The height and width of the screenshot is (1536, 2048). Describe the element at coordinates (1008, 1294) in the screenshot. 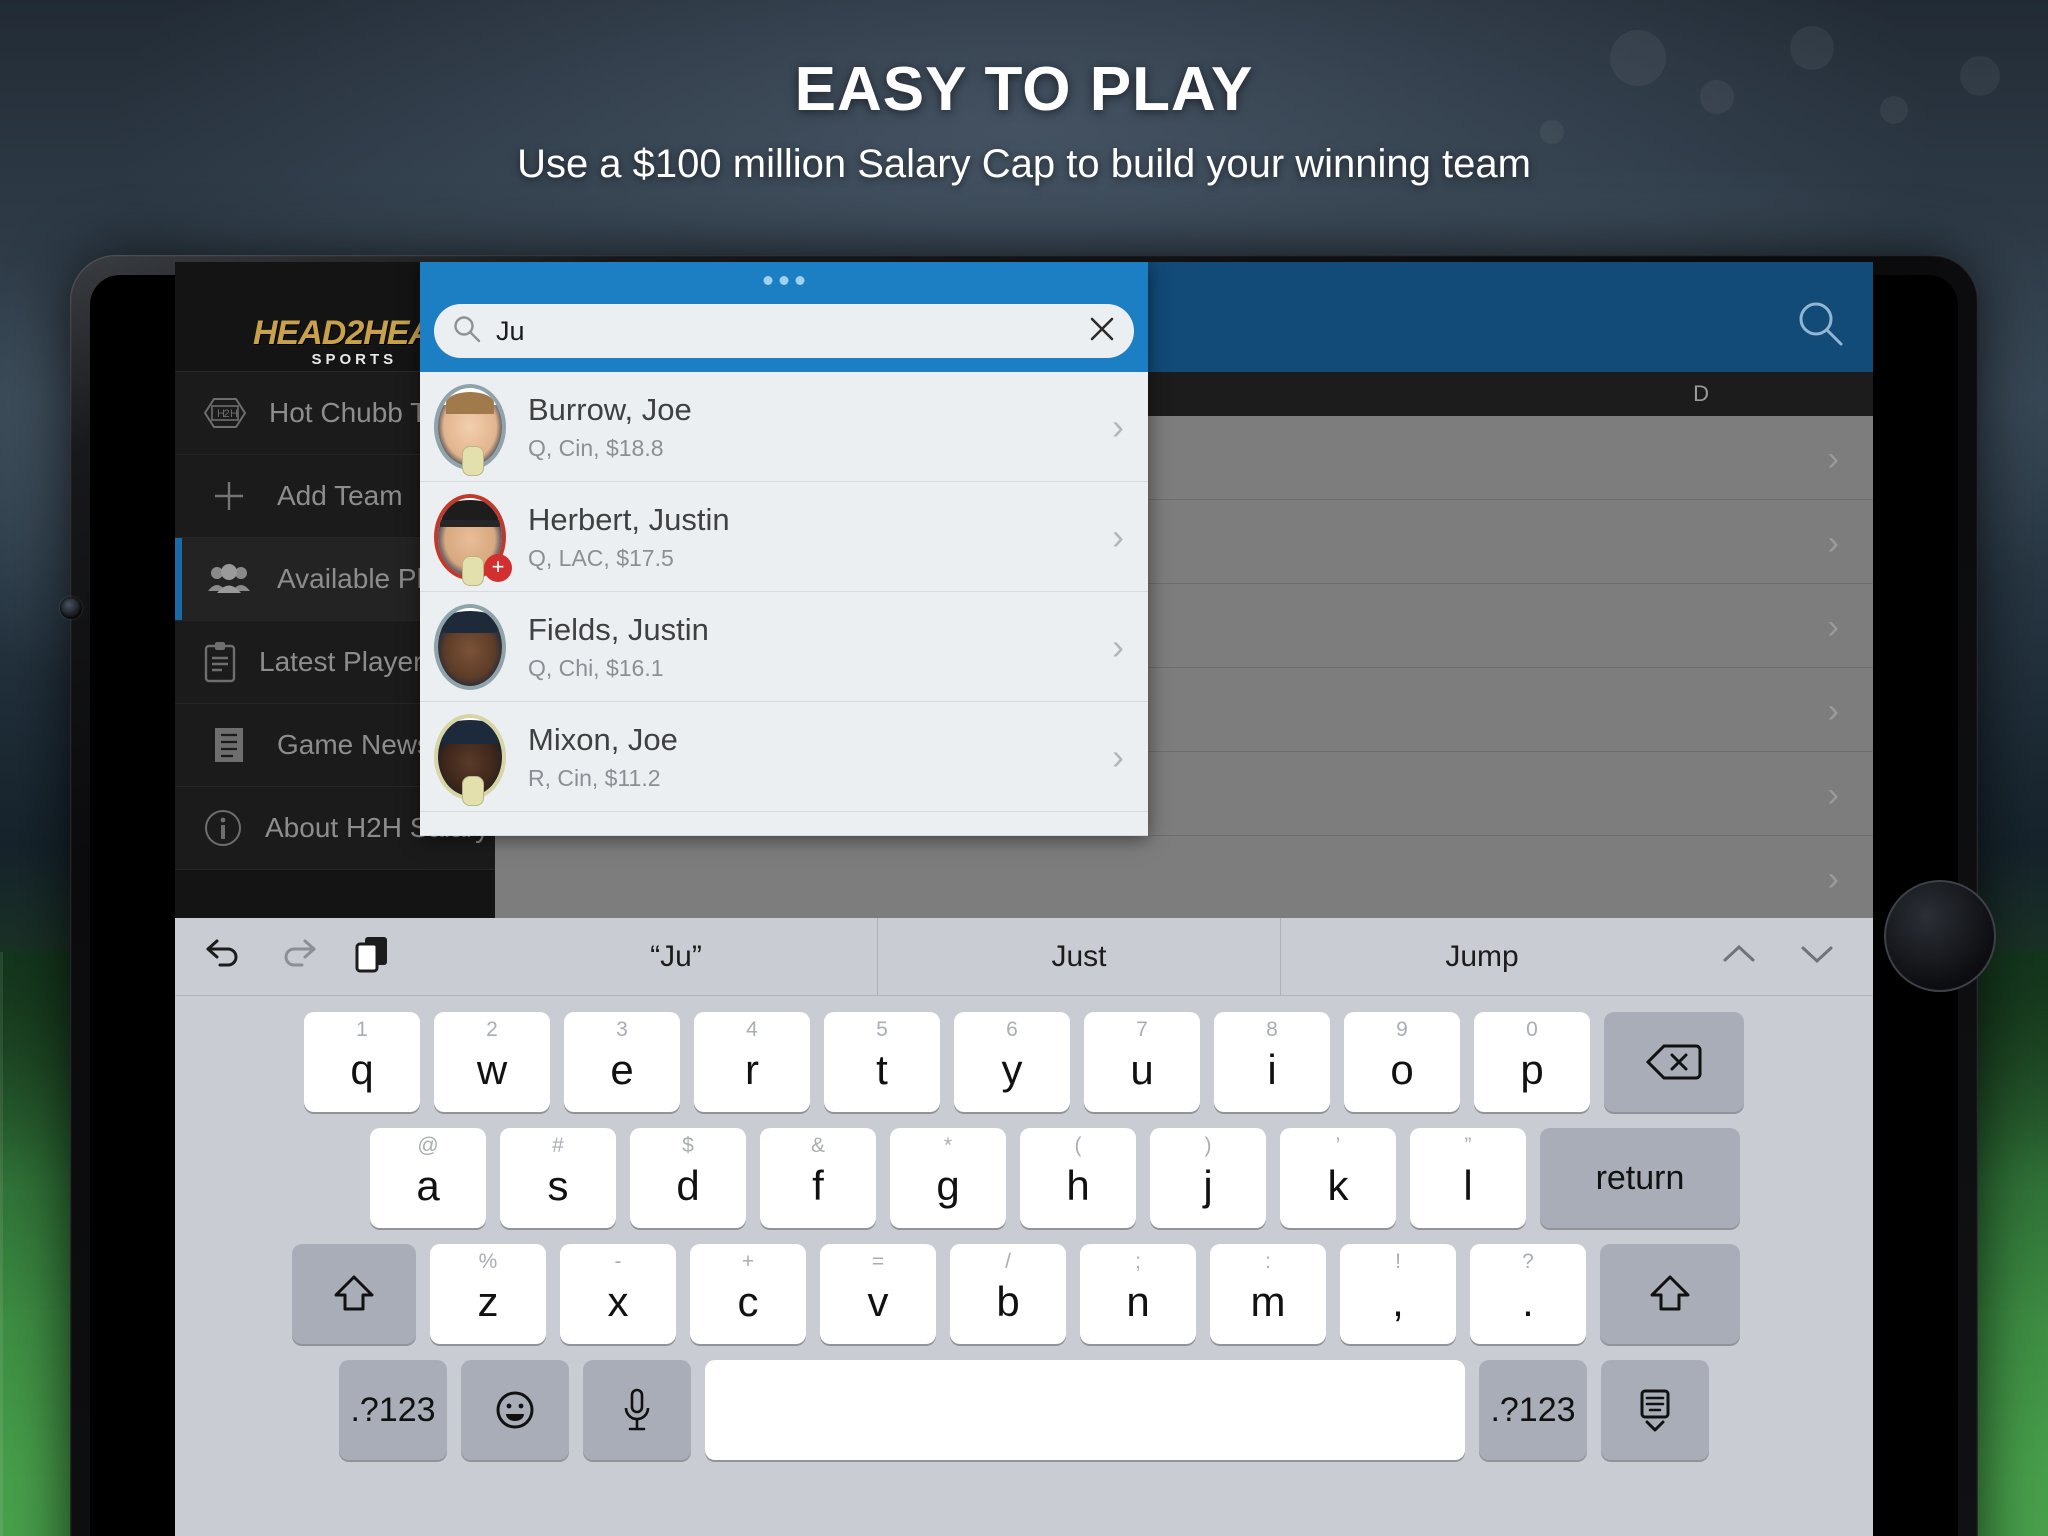

I see `key-b: / b` at that location.